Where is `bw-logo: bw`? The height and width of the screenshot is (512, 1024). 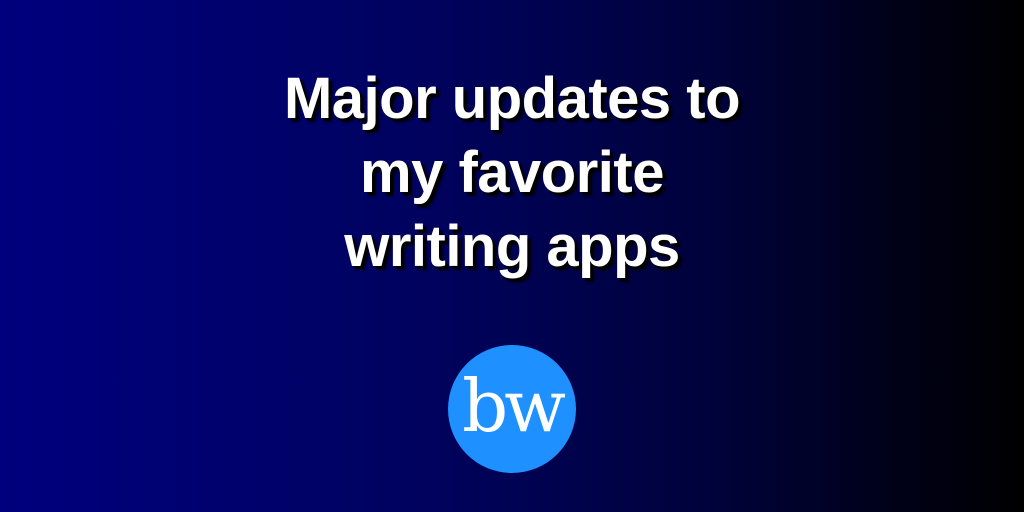
bw-logo: bw is located at coordinates (512, 409).